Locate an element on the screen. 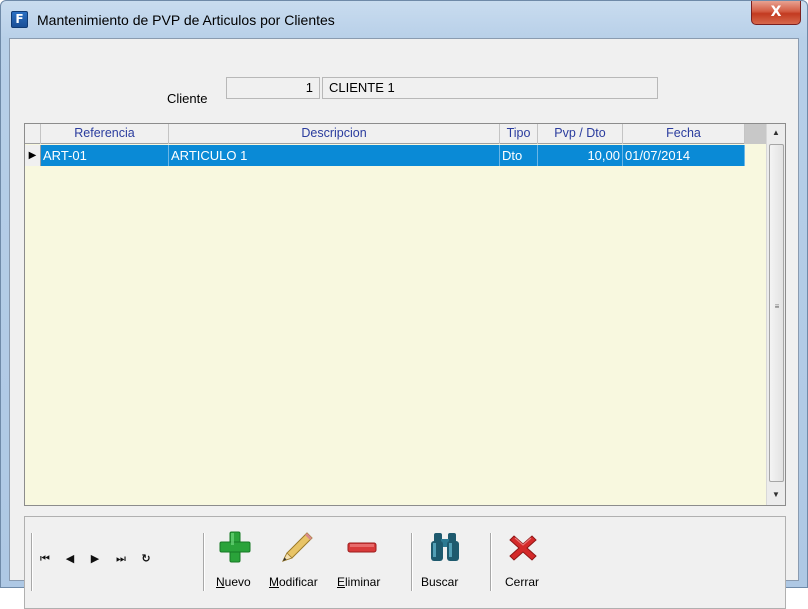 This screenshot has height=609, width=808. modificar-button: Modificar is located at coordinates (296, 562).